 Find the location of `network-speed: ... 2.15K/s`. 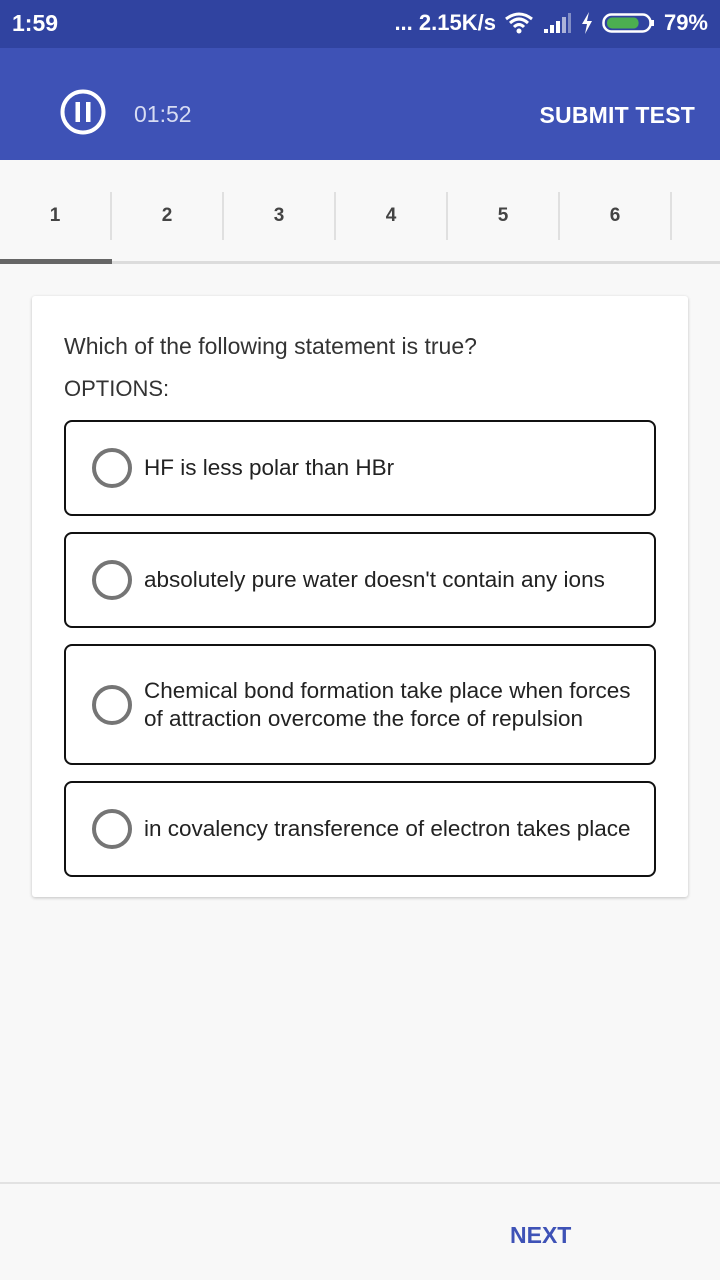

network-speed: ... 2.15K/s is located at coordinates (445, 22).